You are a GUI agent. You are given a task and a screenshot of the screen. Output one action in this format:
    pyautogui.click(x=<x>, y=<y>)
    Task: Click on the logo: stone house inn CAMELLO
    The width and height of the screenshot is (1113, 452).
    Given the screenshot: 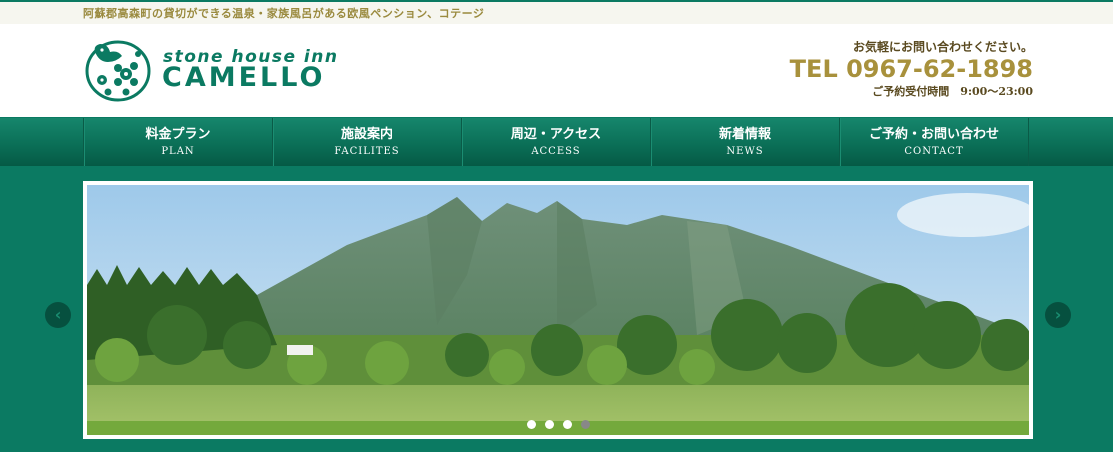 What is the action you would take?
    pyautogui.click(x=209, y=72)
    